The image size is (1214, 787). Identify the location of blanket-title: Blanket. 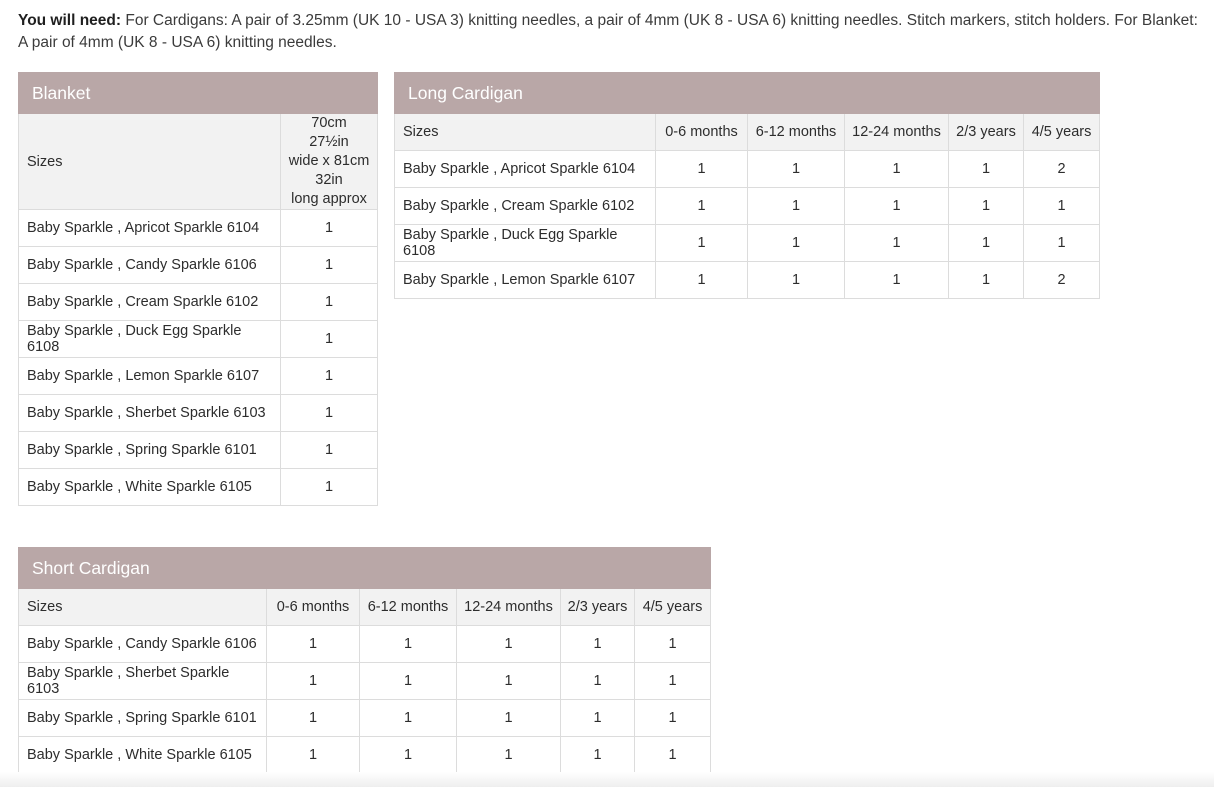
(198, 93).